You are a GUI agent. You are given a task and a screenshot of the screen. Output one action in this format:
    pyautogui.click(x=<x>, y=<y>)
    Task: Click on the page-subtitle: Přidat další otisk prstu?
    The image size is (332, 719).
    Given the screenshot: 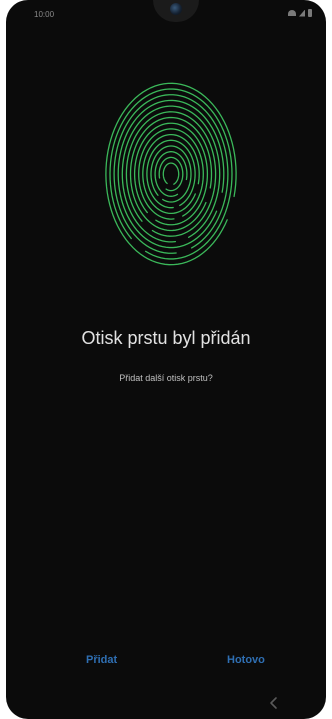 What is the action you would take?
    pyautogui.click(x=166, y=378)
    